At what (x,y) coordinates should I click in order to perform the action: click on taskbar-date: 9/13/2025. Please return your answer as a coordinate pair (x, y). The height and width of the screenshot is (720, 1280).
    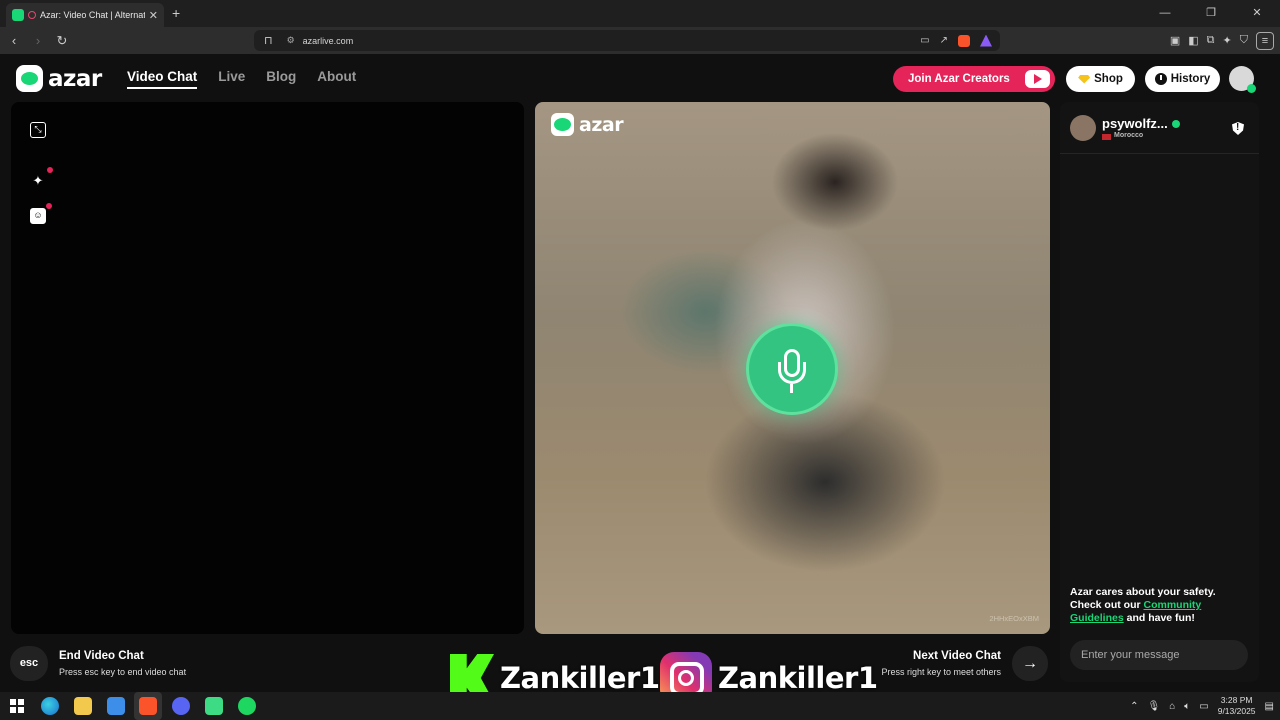
    Looking at the image, I should click on (1236, 711).